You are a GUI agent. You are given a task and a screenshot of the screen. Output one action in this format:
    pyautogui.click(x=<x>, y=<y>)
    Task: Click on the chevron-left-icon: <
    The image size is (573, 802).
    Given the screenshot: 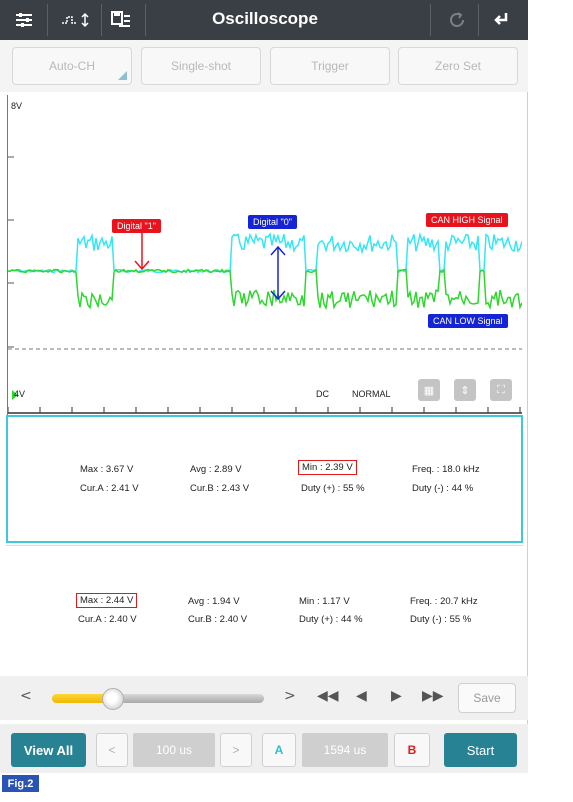 What is the action you would take?
    pyautogui.click(x=112, y=750)
    